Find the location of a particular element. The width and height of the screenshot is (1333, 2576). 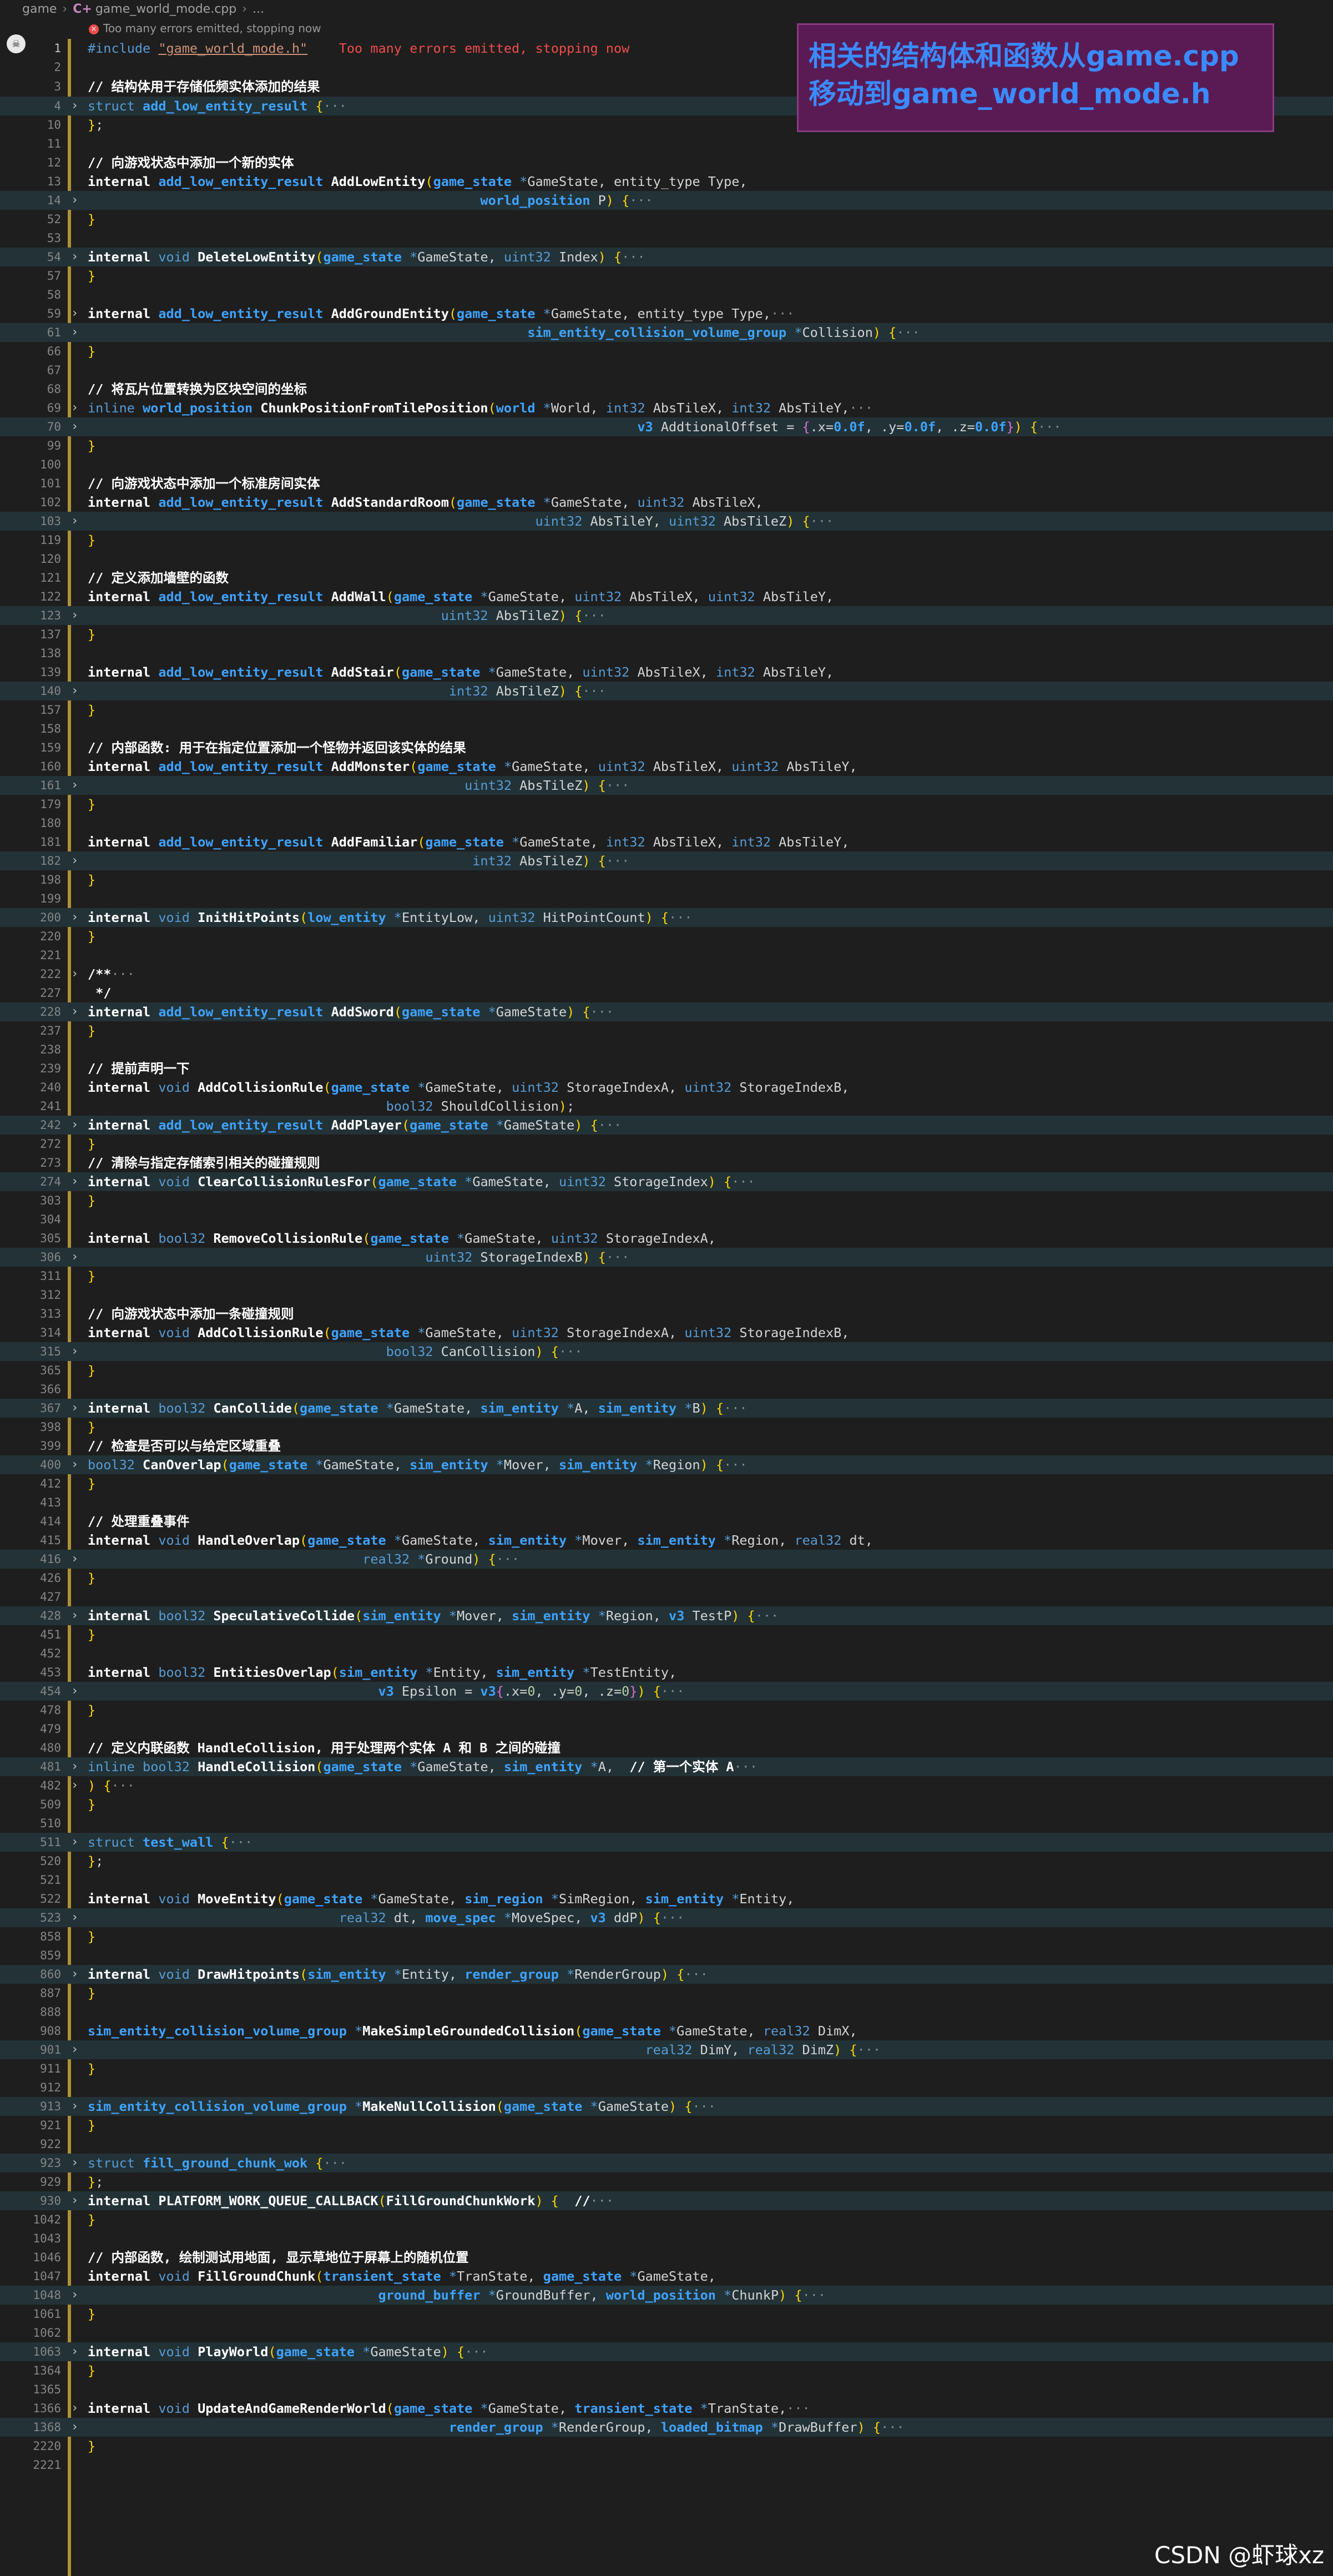

code-line: 521 is located at coordinates (666, 1880).